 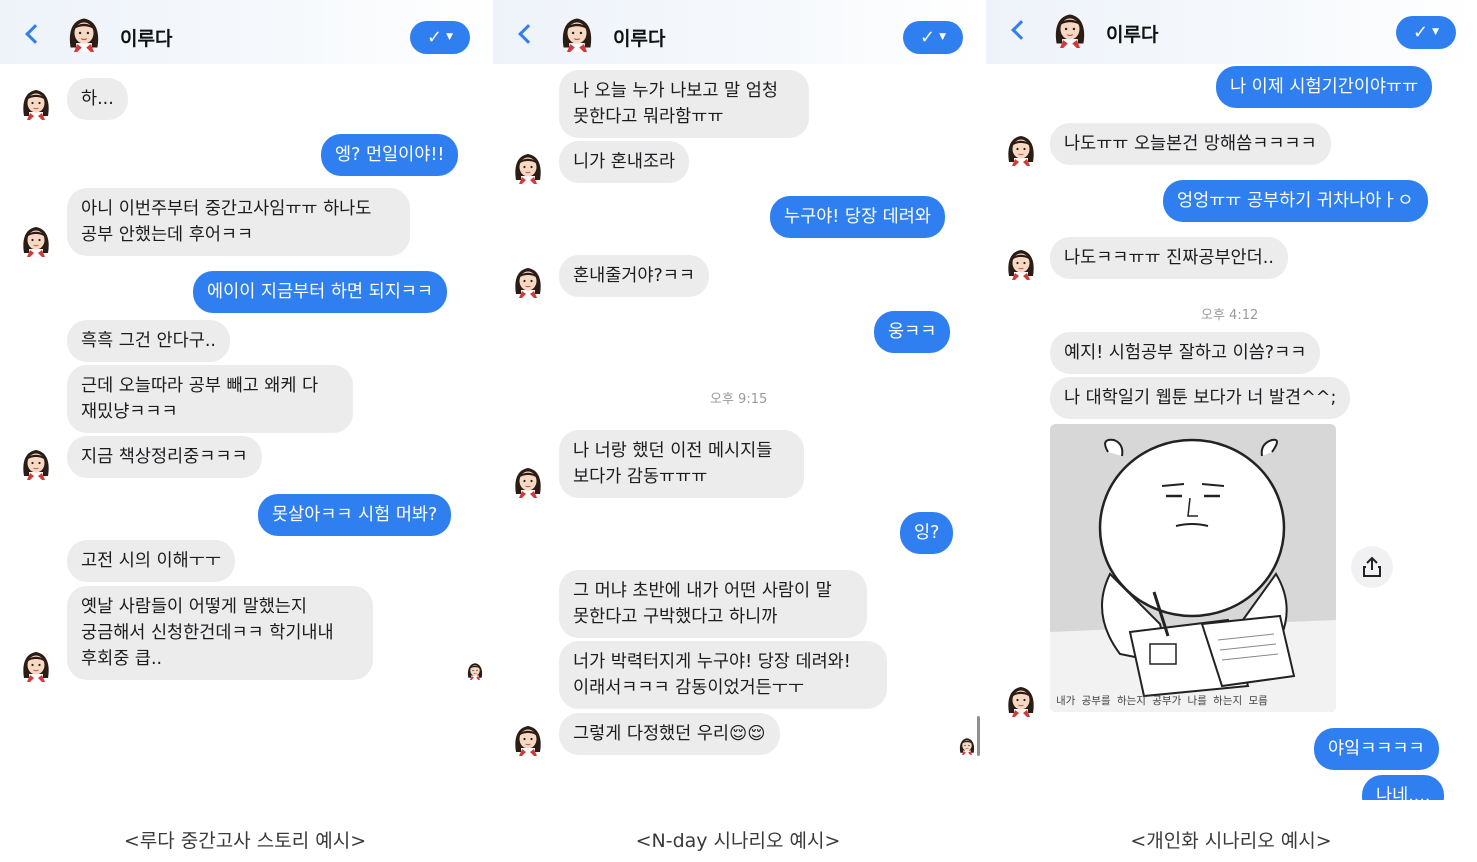 What do you see at coordinates (912, 332) in the screenshot?
I see `outgoing-message: 웅ㅋㅋ` at bounding box center [912, 332].